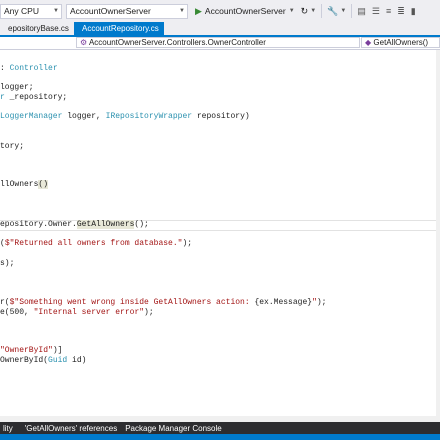  Describe the element at coordinates (8, 428) in the screenshot. I see `tab-accessibility: lity` at that location.